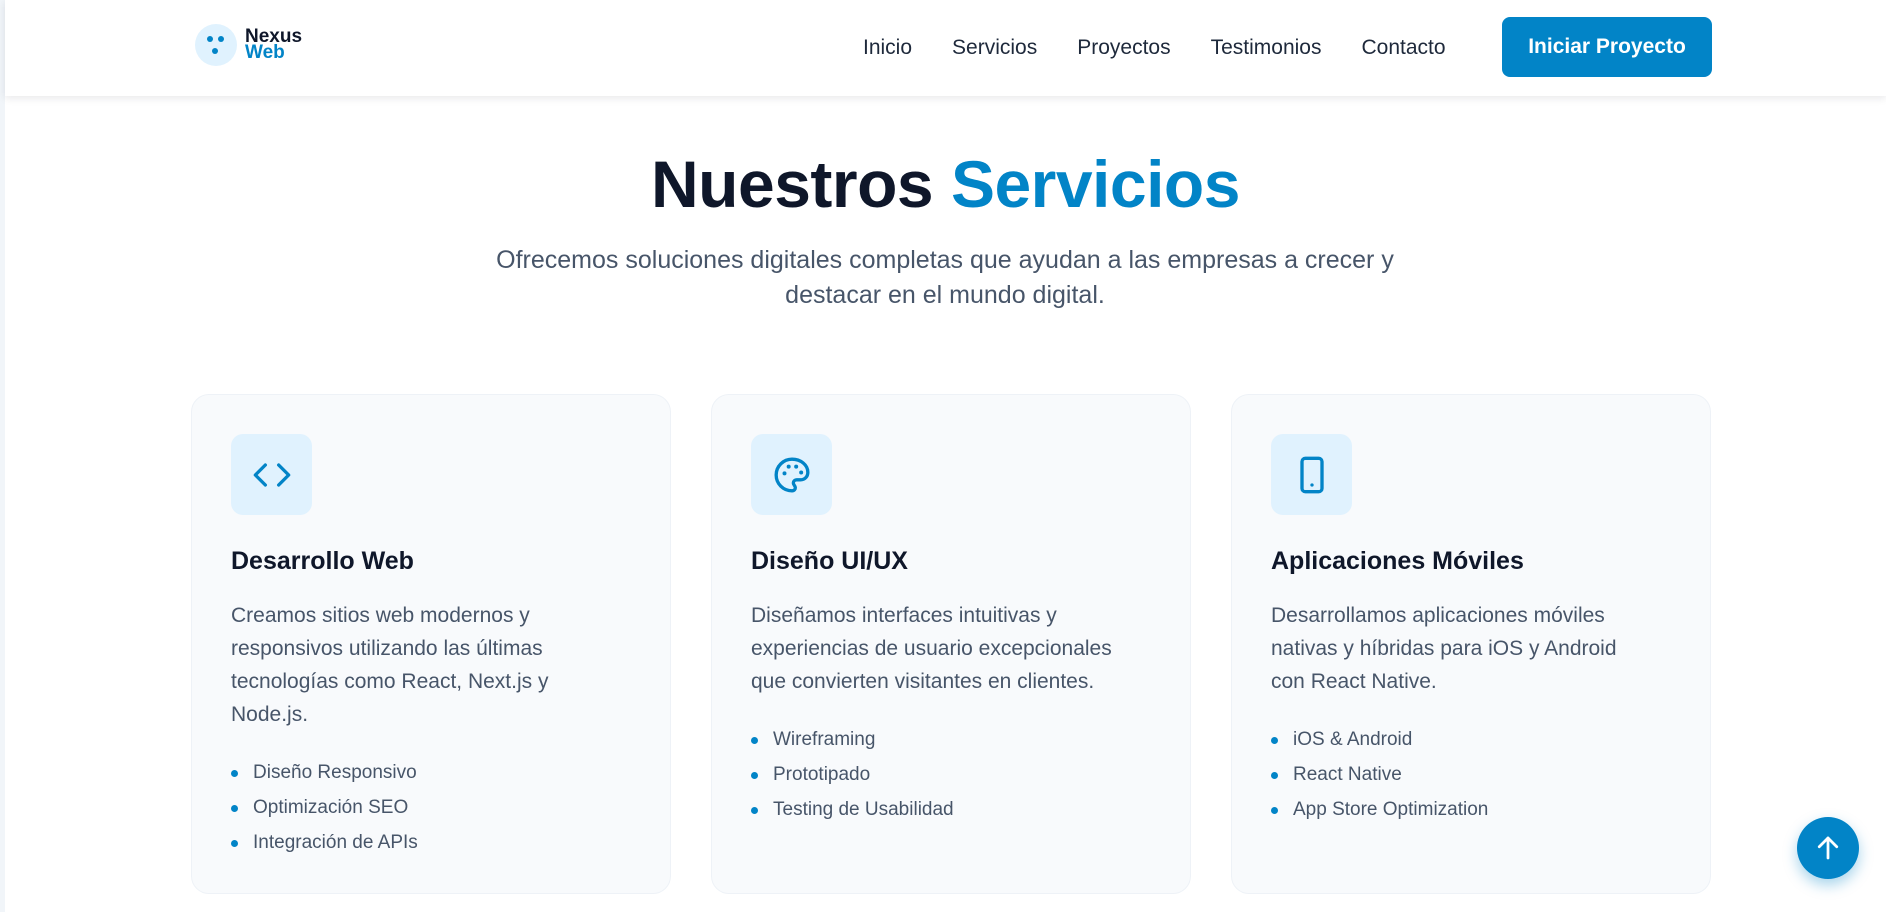  I want to click on feature-item: App Store Optimization, so click(1379, 809).